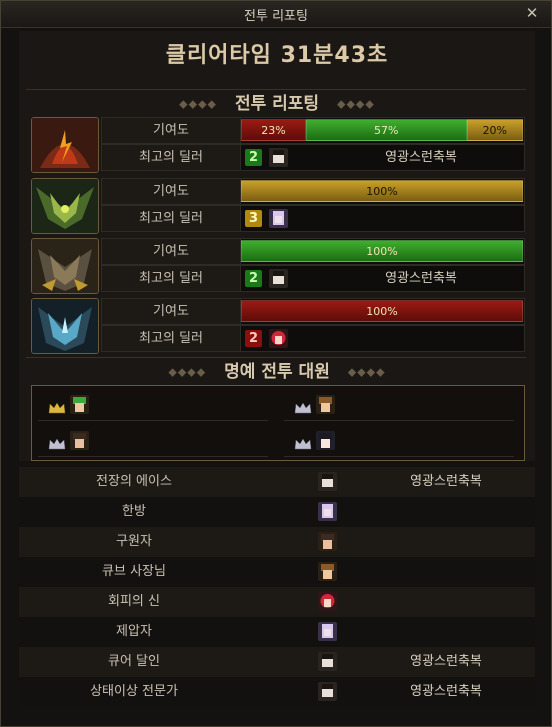 The width and height of the screenshot is (552, 727). What do you see at coordinates (277, 55) in the screenshot?
I see `clear-time: 클리어타임 31분43초` at bounding box center [277, 55].